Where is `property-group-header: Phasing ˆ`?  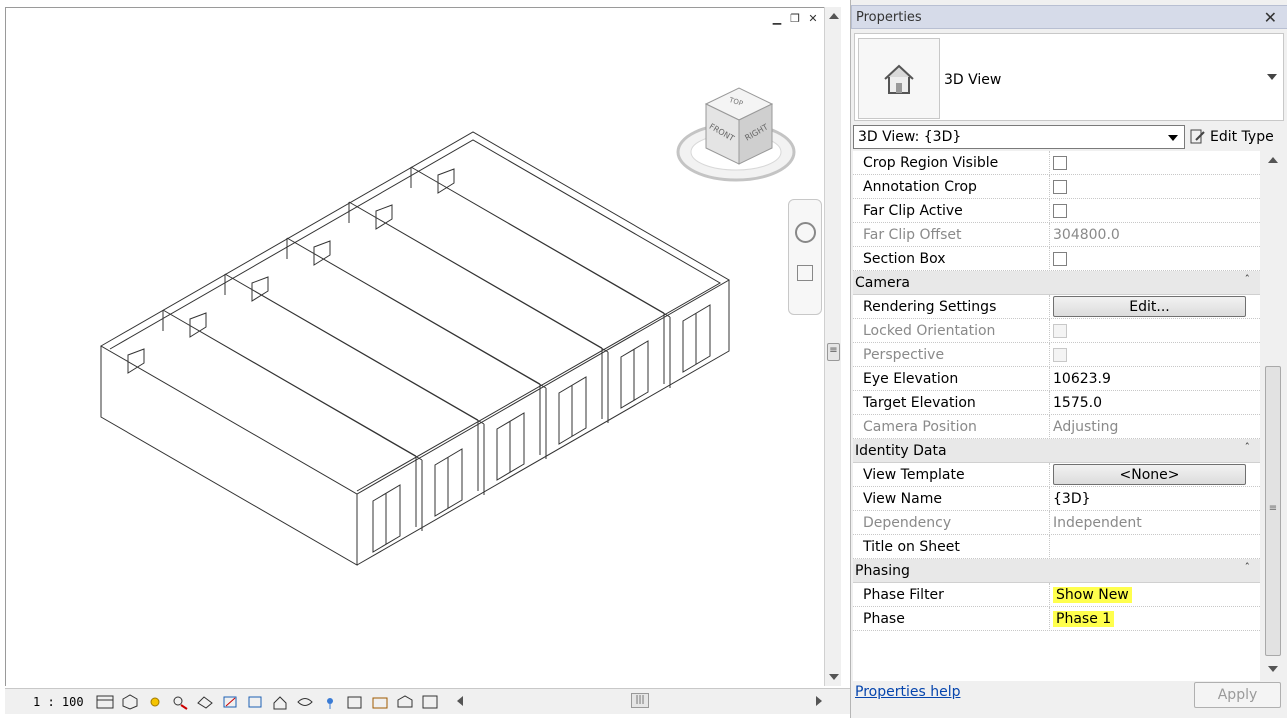
property-group-header: Phasing ˆ is located at coordinates (1056, 571).